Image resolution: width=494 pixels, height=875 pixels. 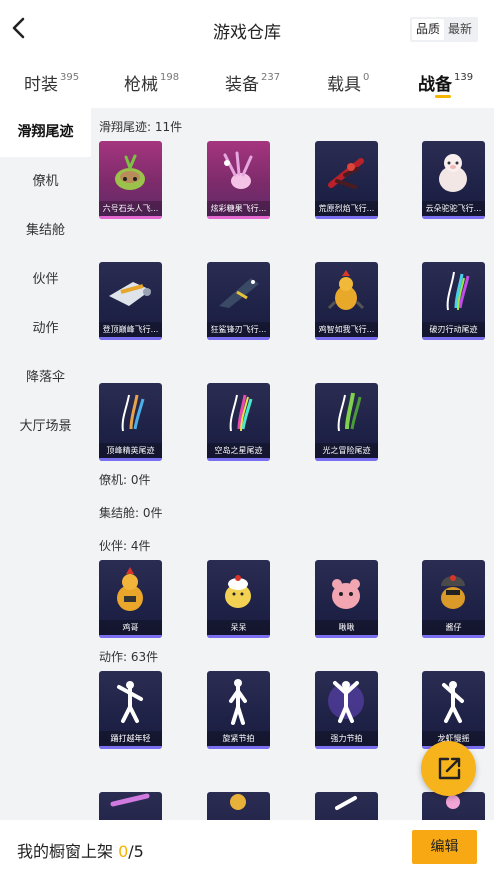 I want to click on cloud-alpaca-art, so click(x=453, y=173).